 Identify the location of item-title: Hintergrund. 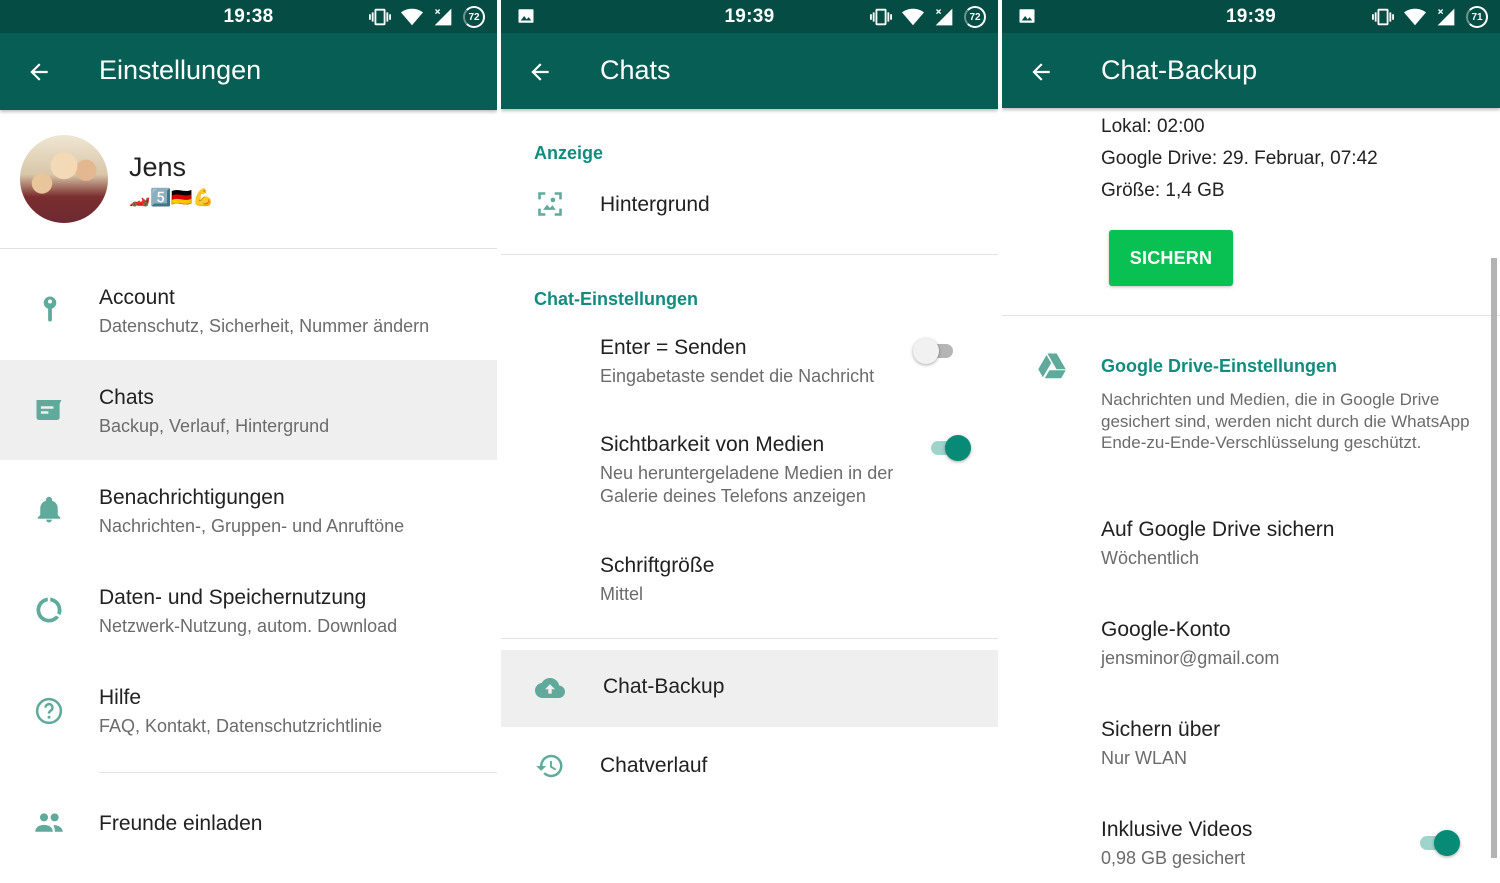
(655, 204).